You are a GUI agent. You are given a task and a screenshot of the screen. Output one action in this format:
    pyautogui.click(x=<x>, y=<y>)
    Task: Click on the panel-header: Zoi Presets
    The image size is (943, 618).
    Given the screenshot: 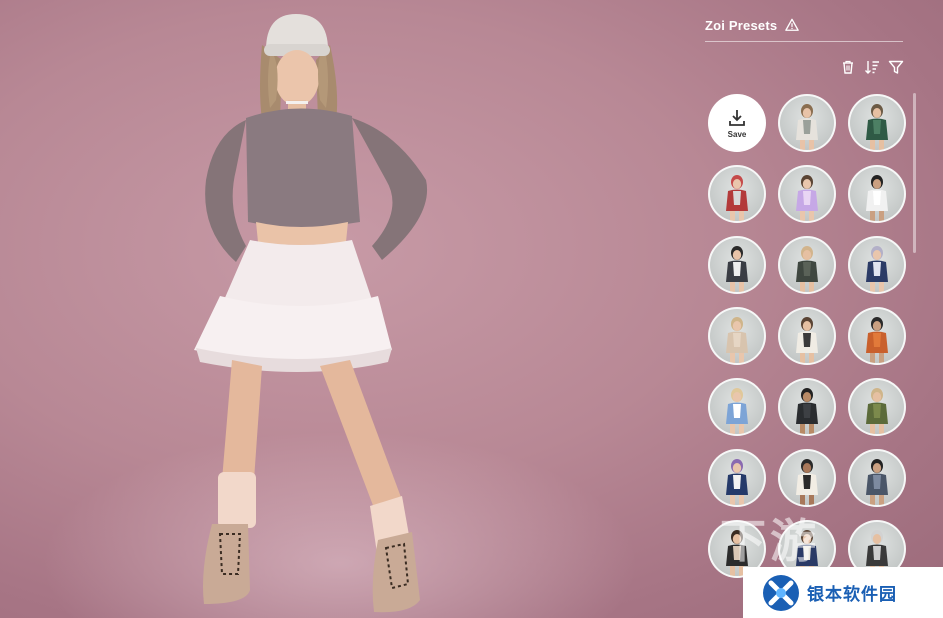 What is the action you would take?
    pyautogui.click(x=804, y=28)
    